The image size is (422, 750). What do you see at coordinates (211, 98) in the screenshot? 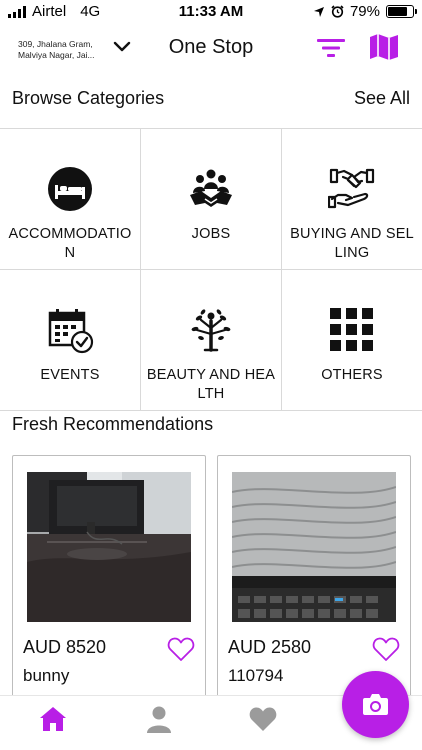
I see `browse-categories-header: Browse Categories See All` at bounding box center [211, 98].